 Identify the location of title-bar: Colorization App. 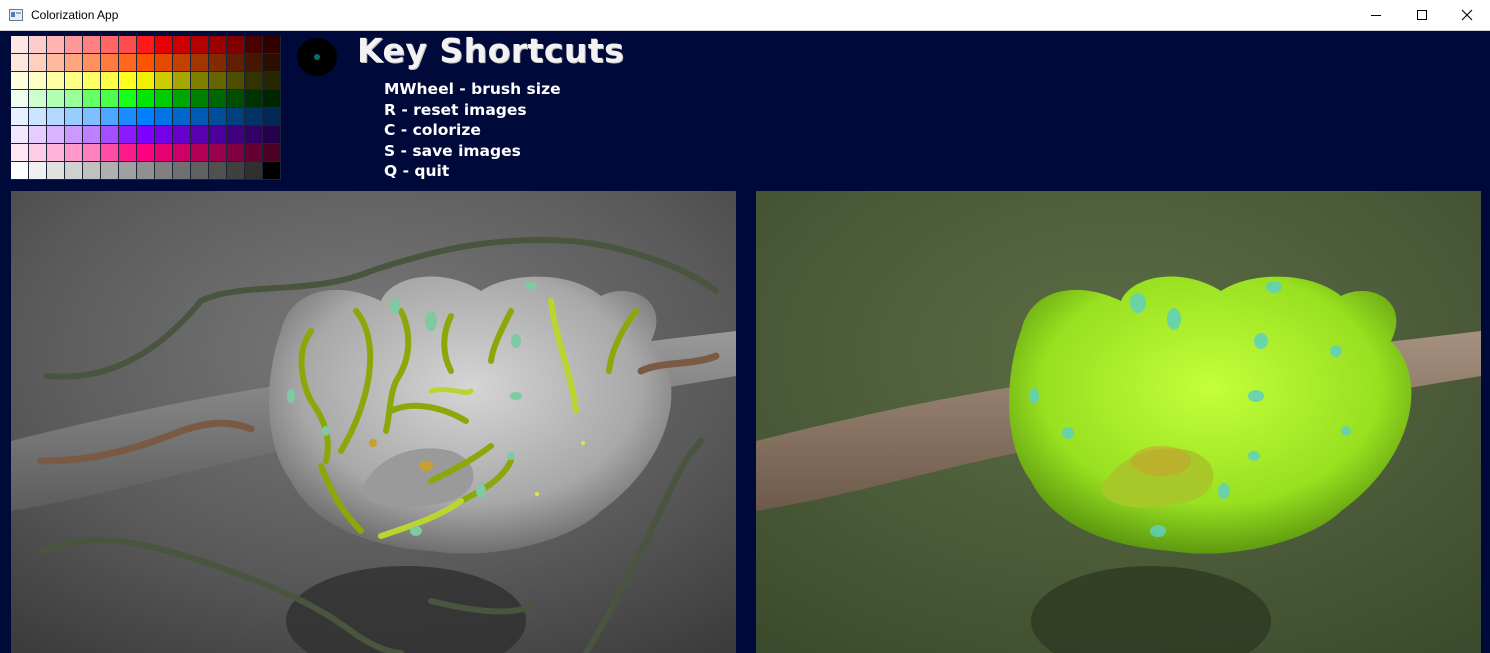
(745, 15).